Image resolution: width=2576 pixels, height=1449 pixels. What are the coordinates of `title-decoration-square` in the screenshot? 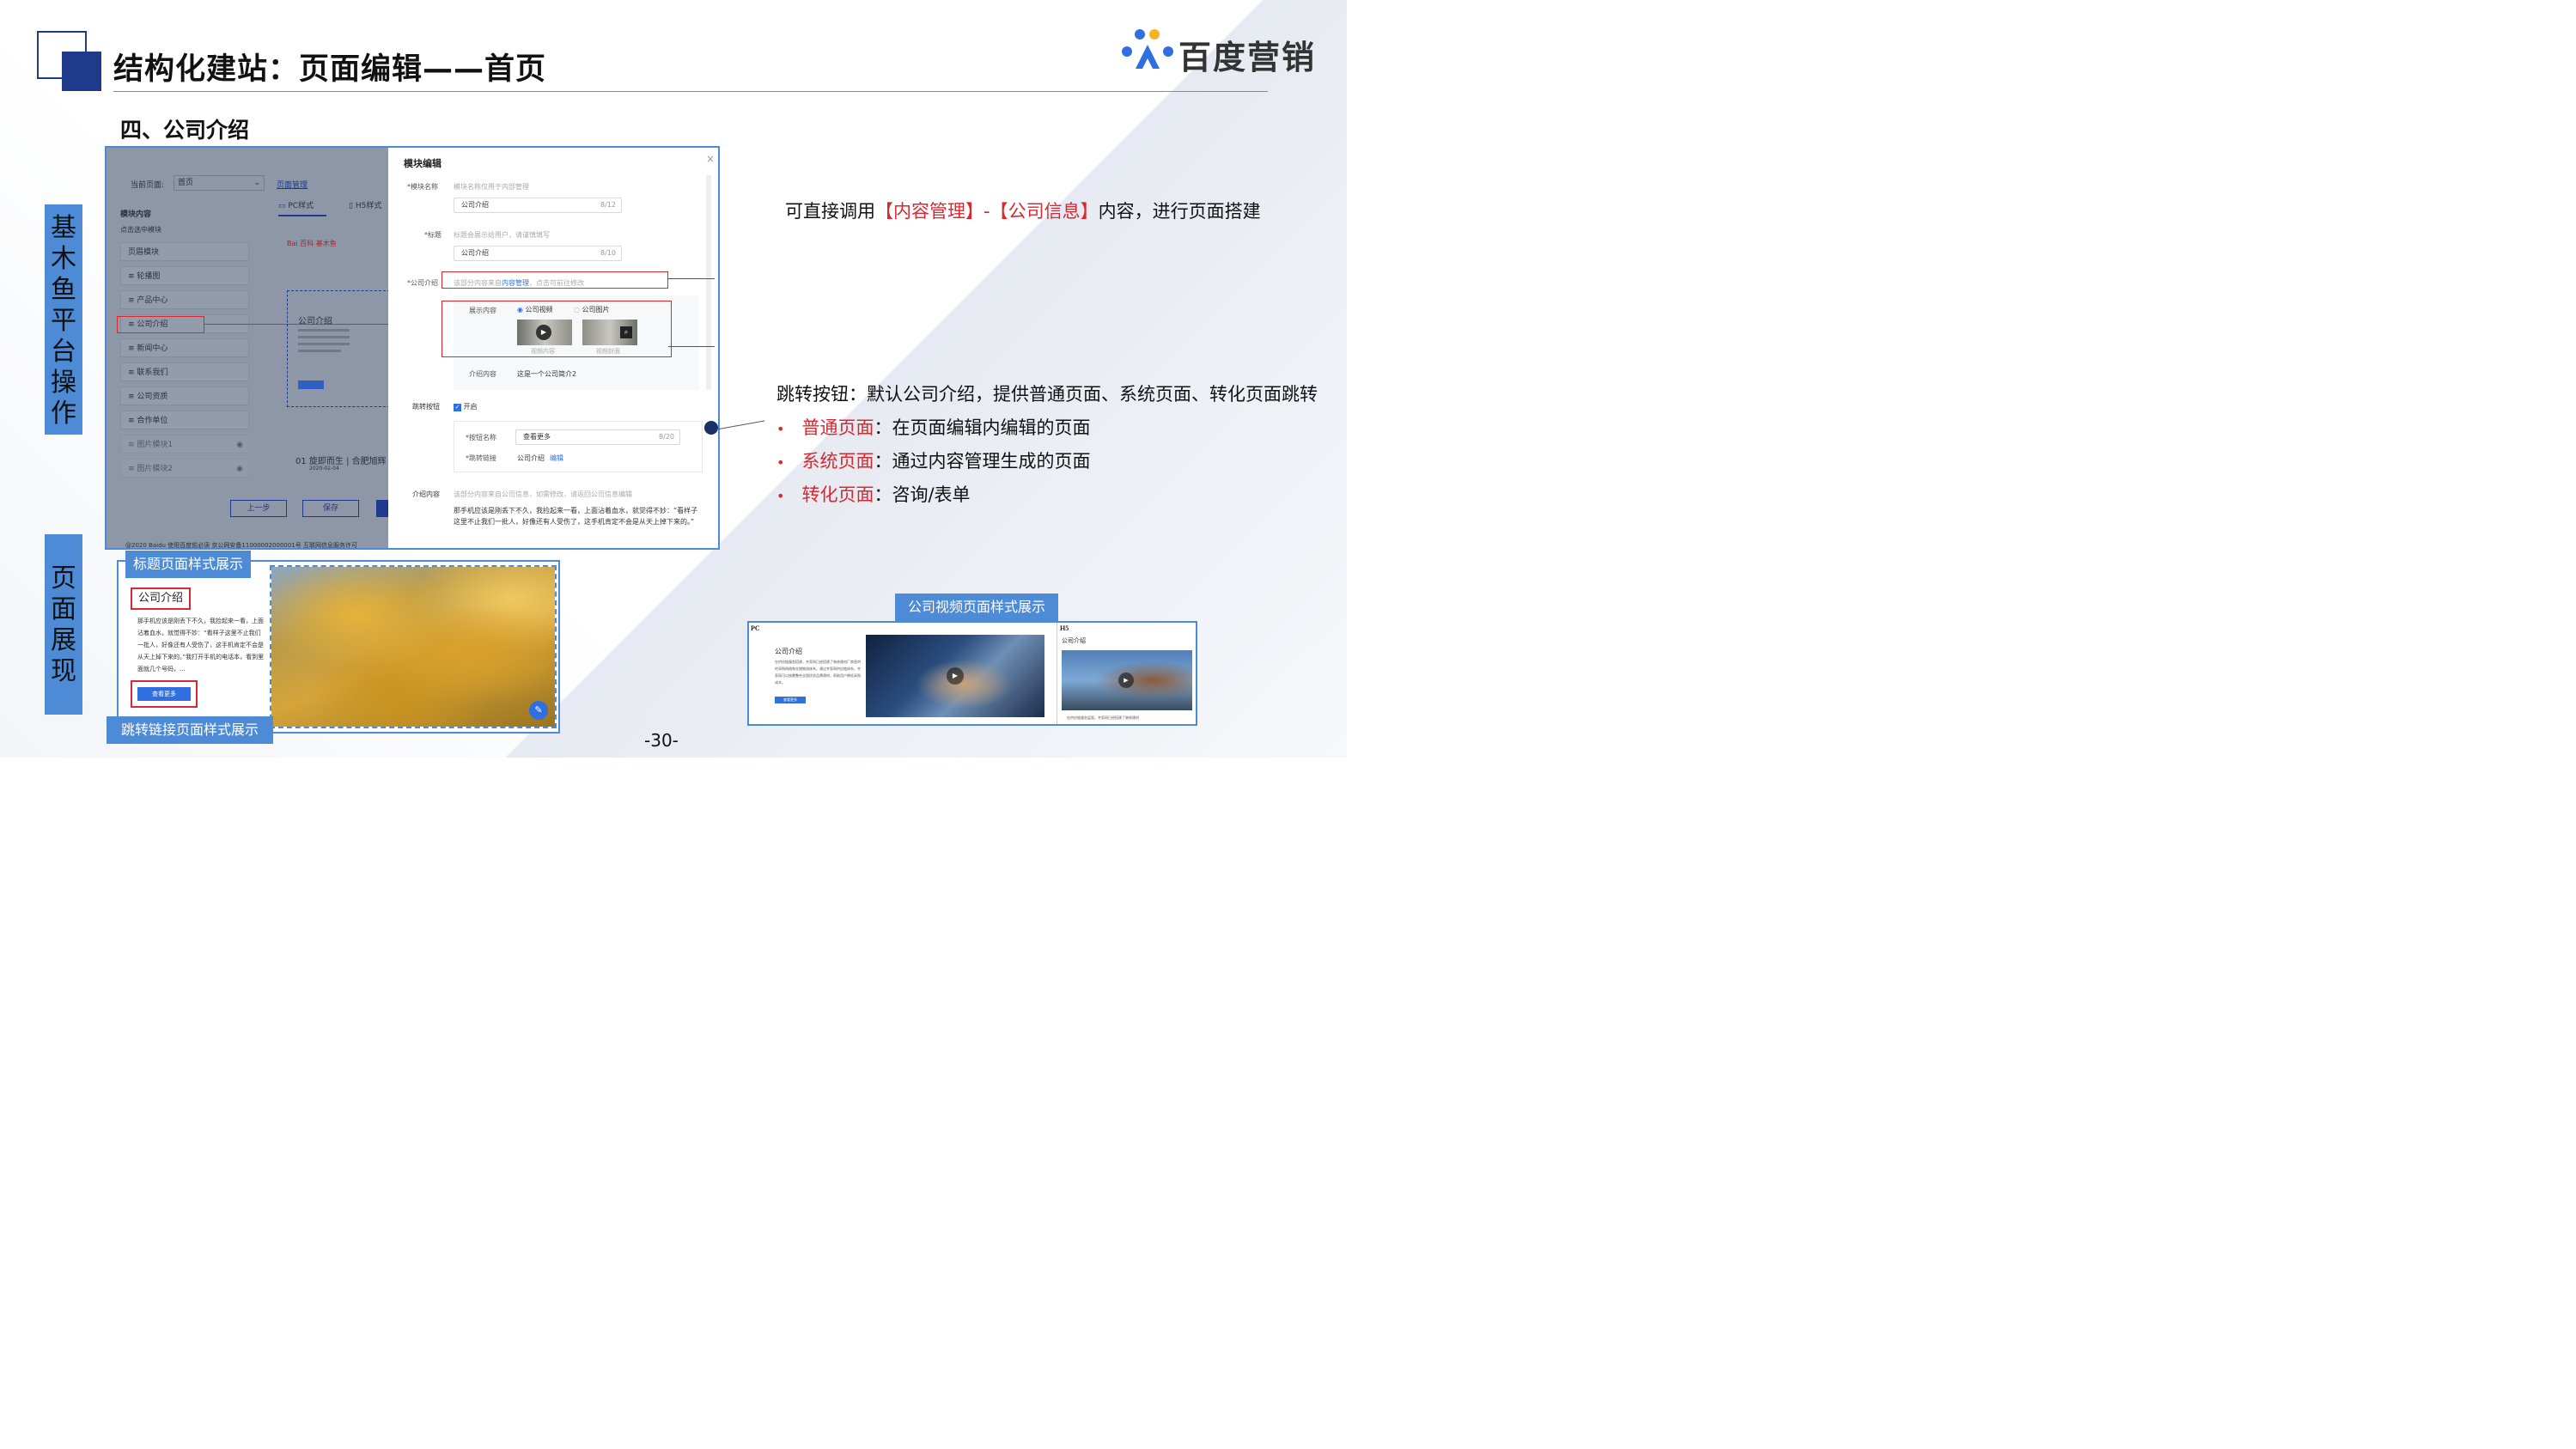 It's located at (81, 71).